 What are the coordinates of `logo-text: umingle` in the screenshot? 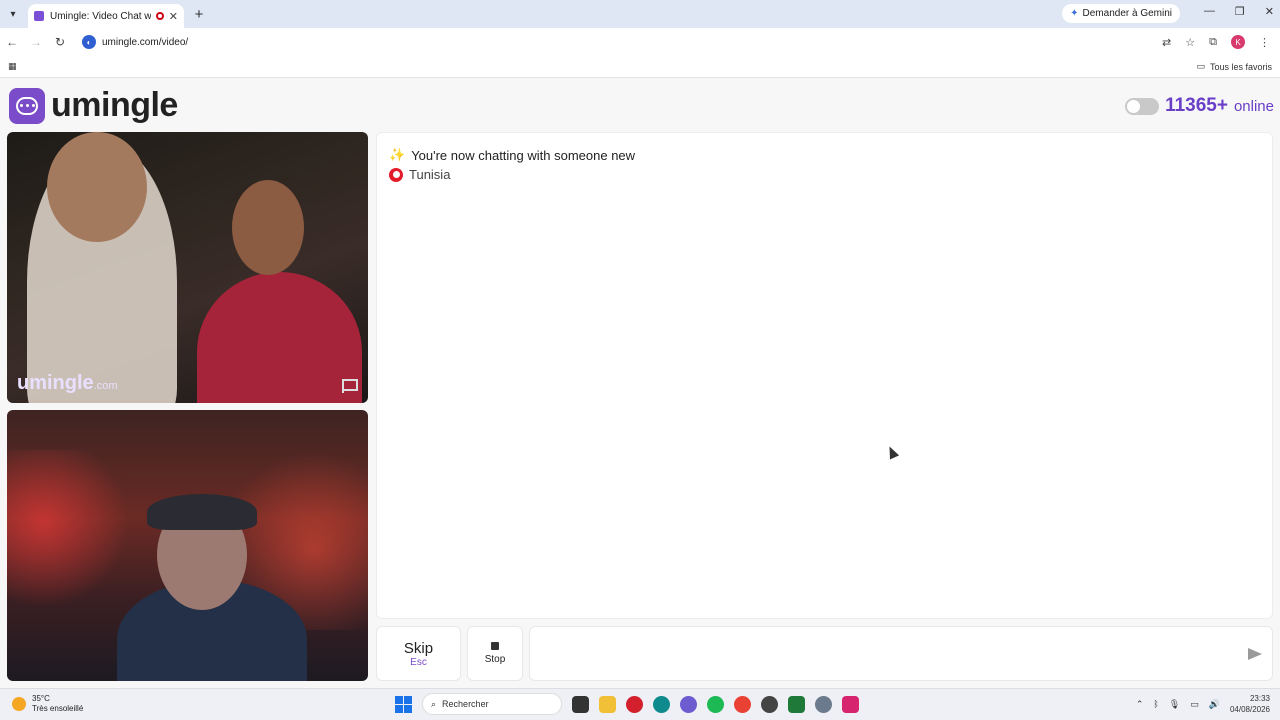 It's located at (114, 105).